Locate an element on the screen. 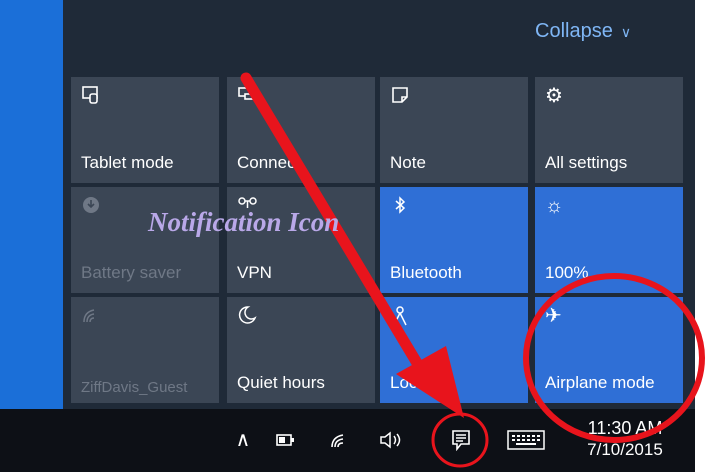 The width and height of the screenshot is (709, 472). annotation-label: Notification Icon is located at coordinates (244, 222).